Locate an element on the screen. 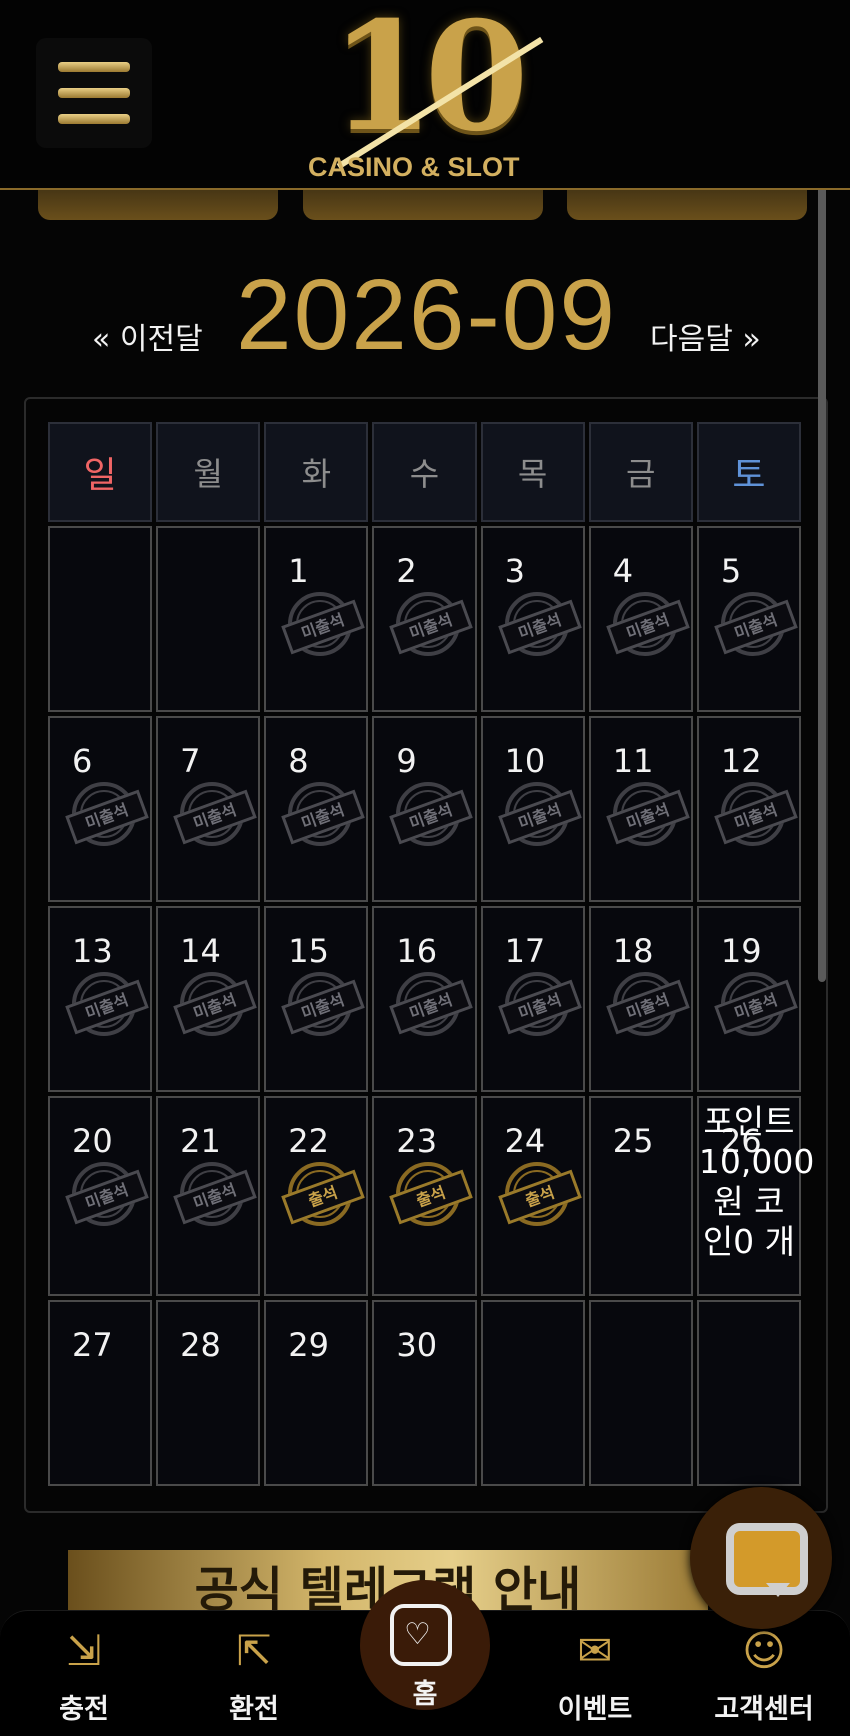 This screenshot has height=1736, width=850. nav-withdraw: ⇱ 환전 is located at coordinates (254, 1673).